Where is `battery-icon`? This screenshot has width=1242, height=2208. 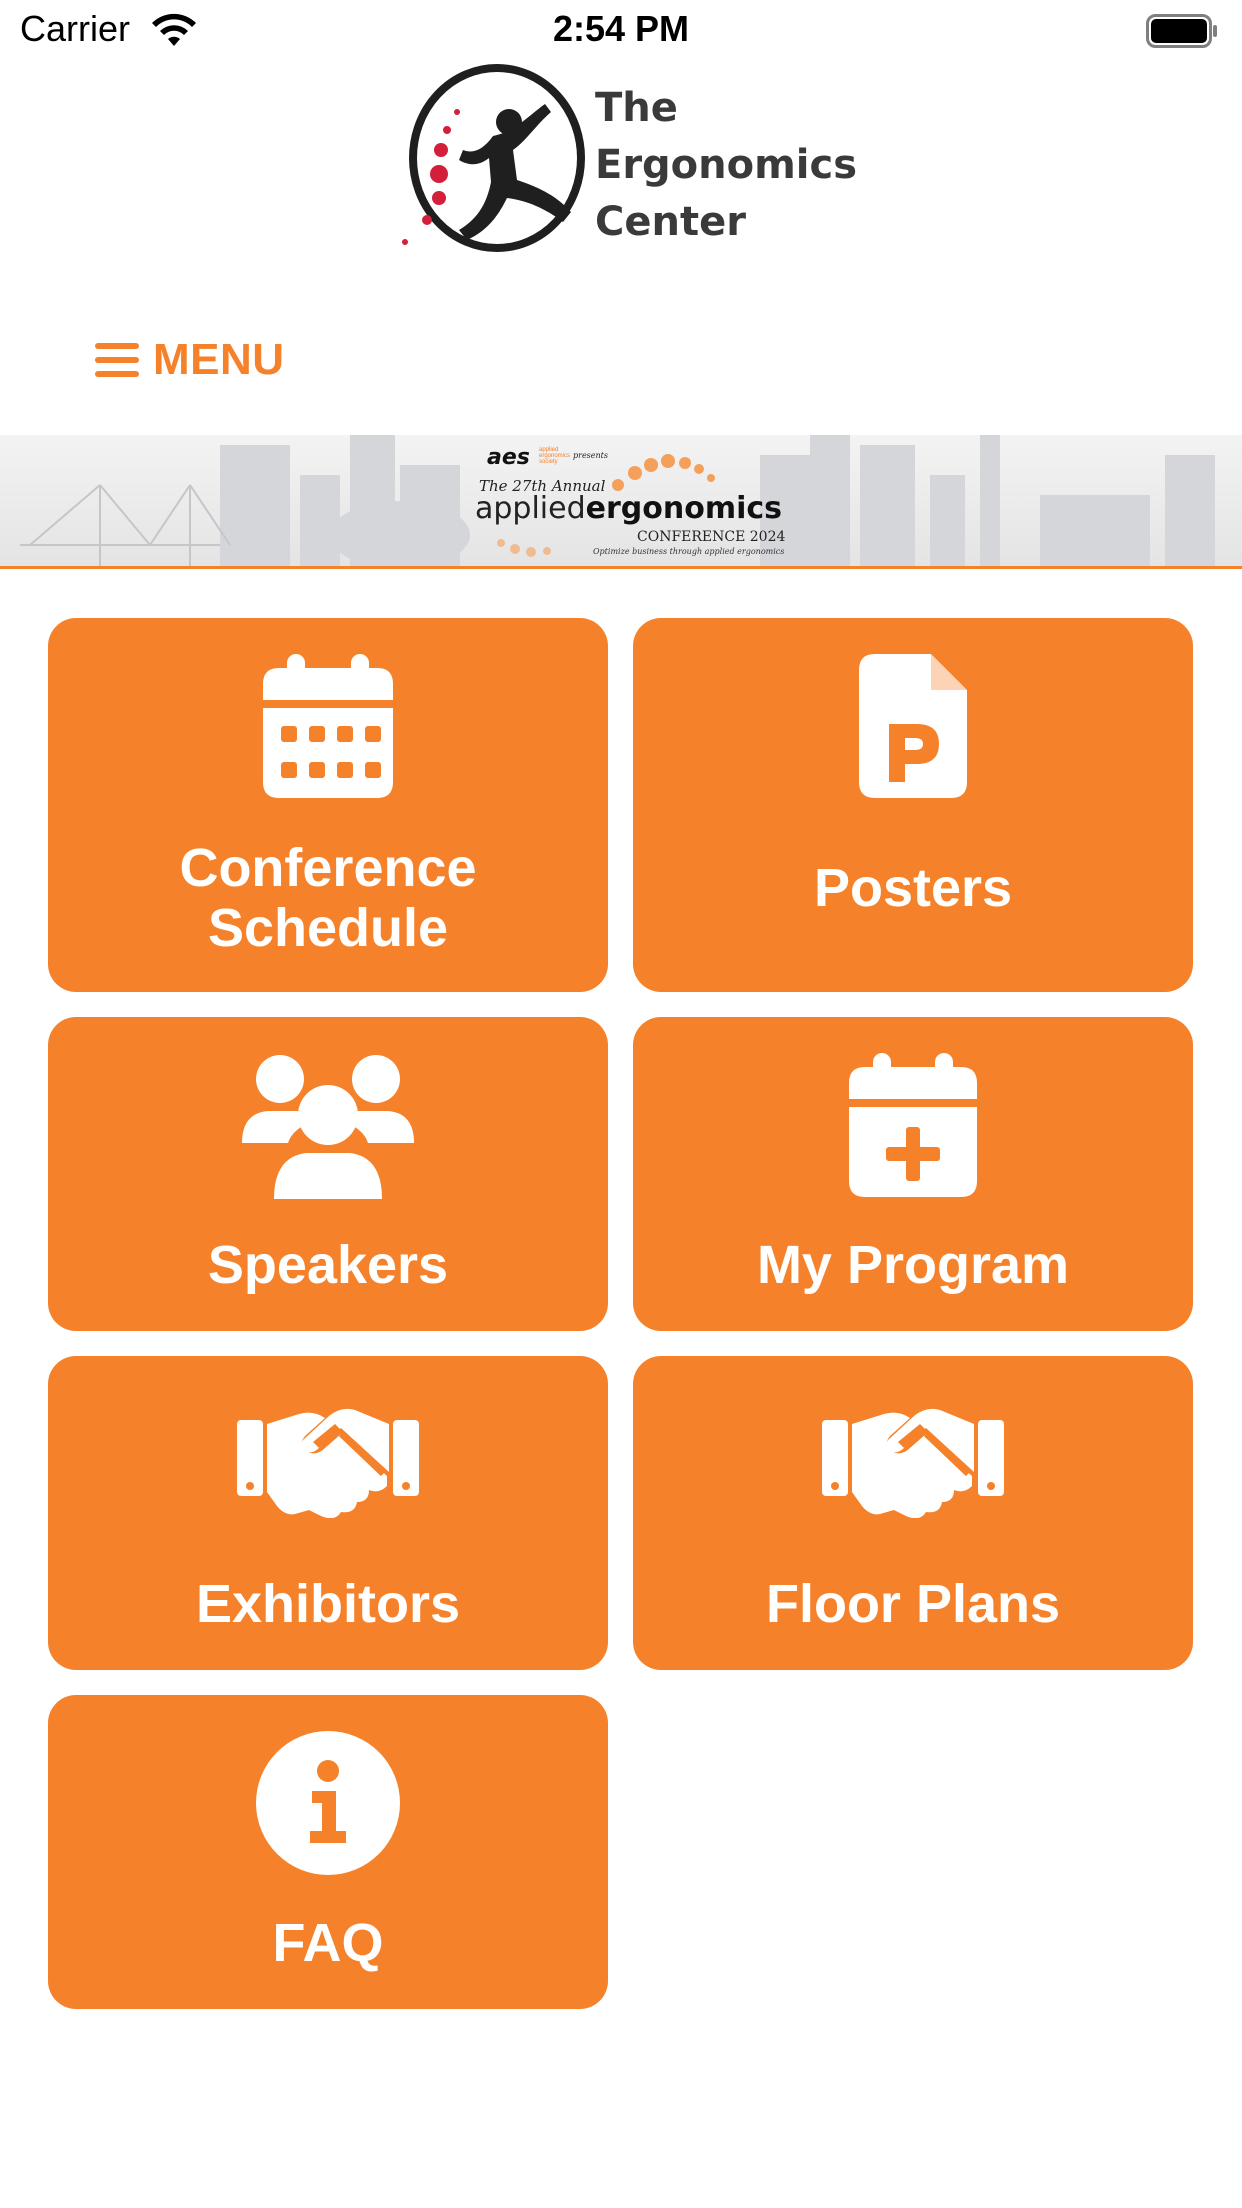 battery-icon is located at coordinates (1181, 31).